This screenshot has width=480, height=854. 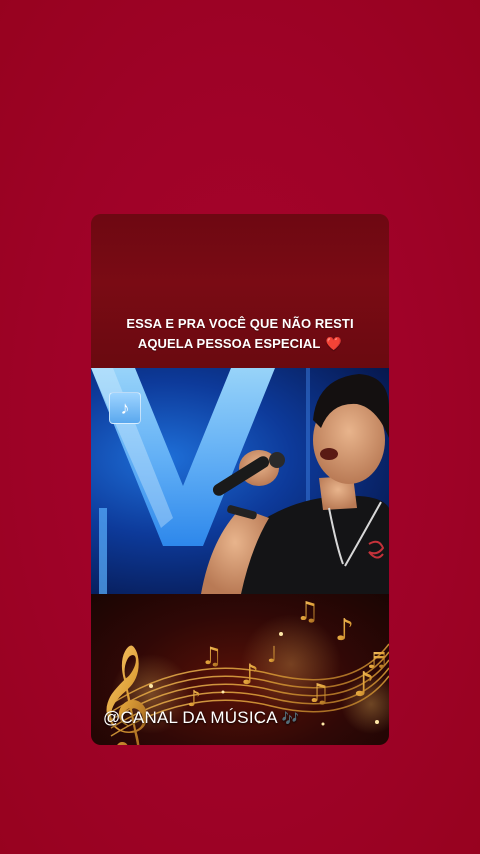 I want to click on caption-line-2: AQUELA PESSOA ESPECIAL ❤️, so click(x=240, y=344).